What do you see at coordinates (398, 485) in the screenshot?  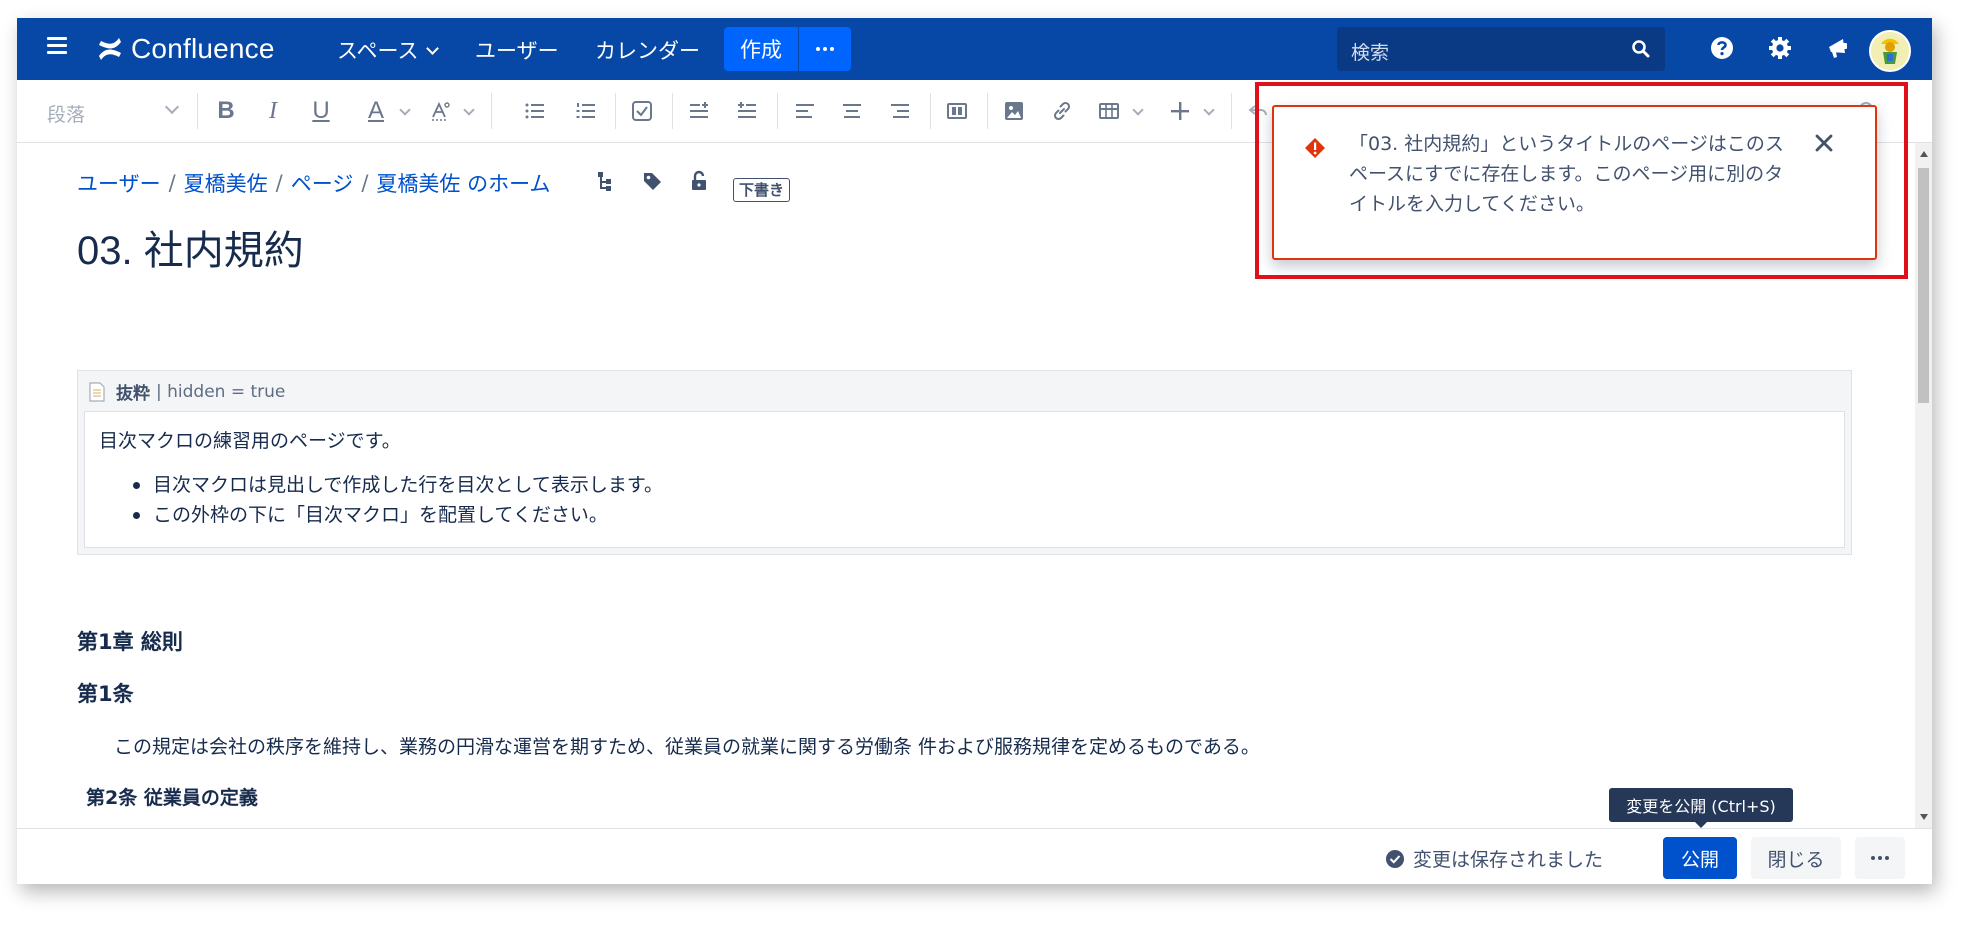 I see `list-item: 目次マクロは見出しで作成した行を目次として表示します。` at bounding box center [398, 485].